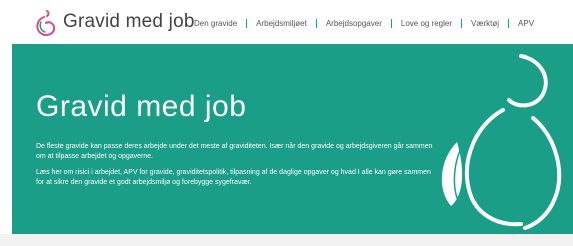 The image size is (573, 246). Describe the element at coordinates (286, 240) in the screenshot. I see `page-bottom-band` at that location.